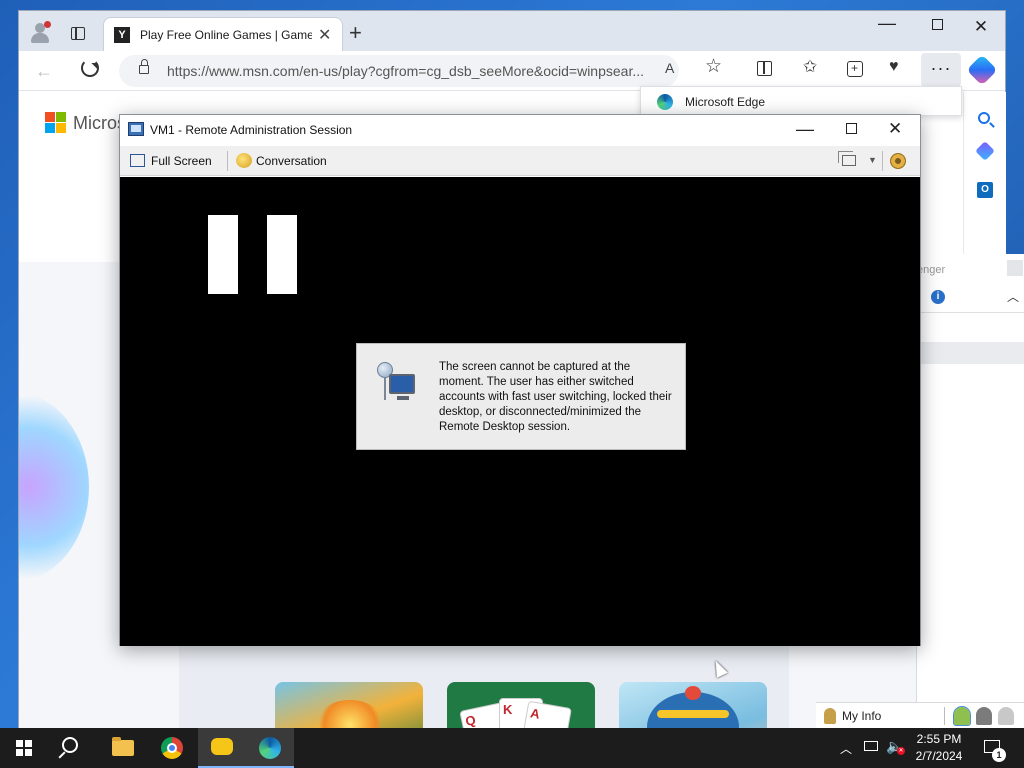 This screenshot has height=768, width=1024. What do you see at coordinates (939, 756) in the screenshot?
I see `clock-date: 2/7/2024` at bounding box center [939, 756].